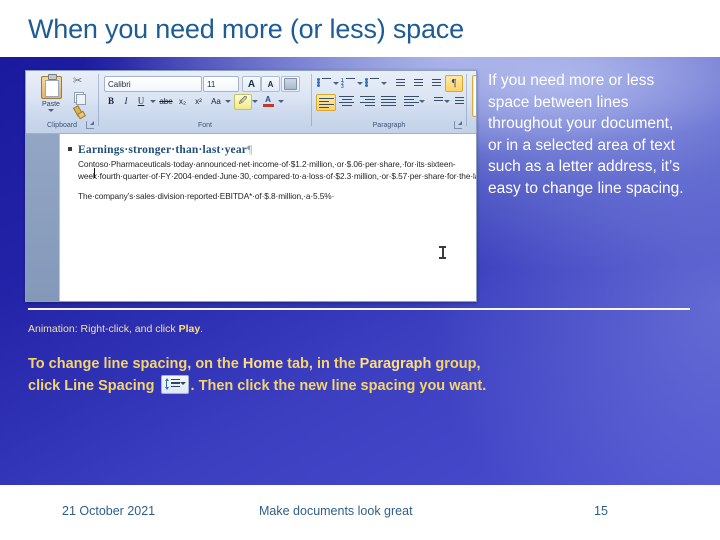 This screenshot has width=720, height=540. I want to click on shading-icon, so click(436, 101).